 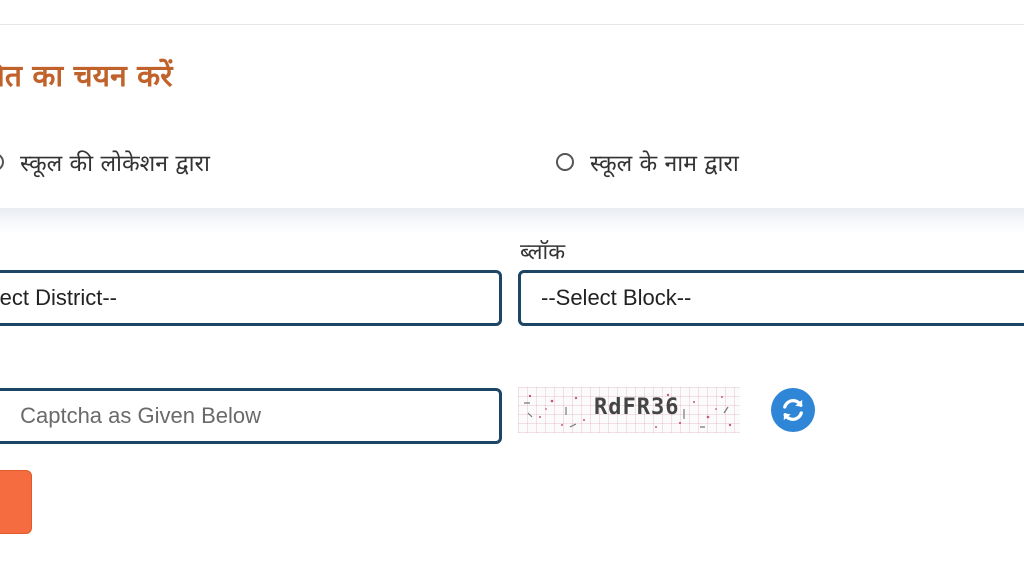 What do you see at coordinates (771, 298) in the screenshot?
I see `block-select: --Select Block--` at bounding box center [771, 298].